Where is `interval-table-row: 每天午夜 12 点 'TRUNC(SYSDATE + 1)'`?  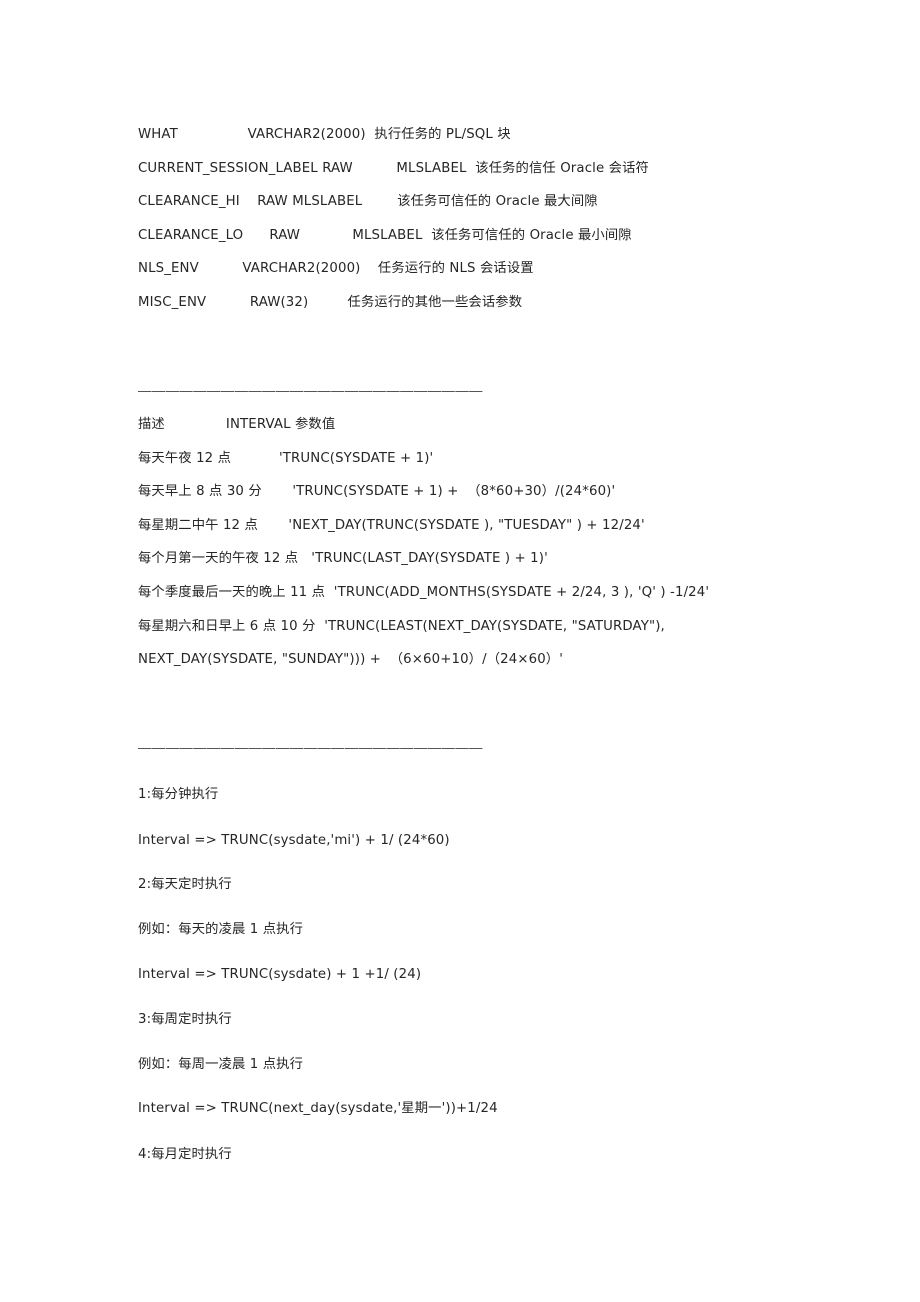
interval-table-row: 每天午夜 12 点 'TRUNC(SYSDATE + 1)' is located at coordinates (286, 458).